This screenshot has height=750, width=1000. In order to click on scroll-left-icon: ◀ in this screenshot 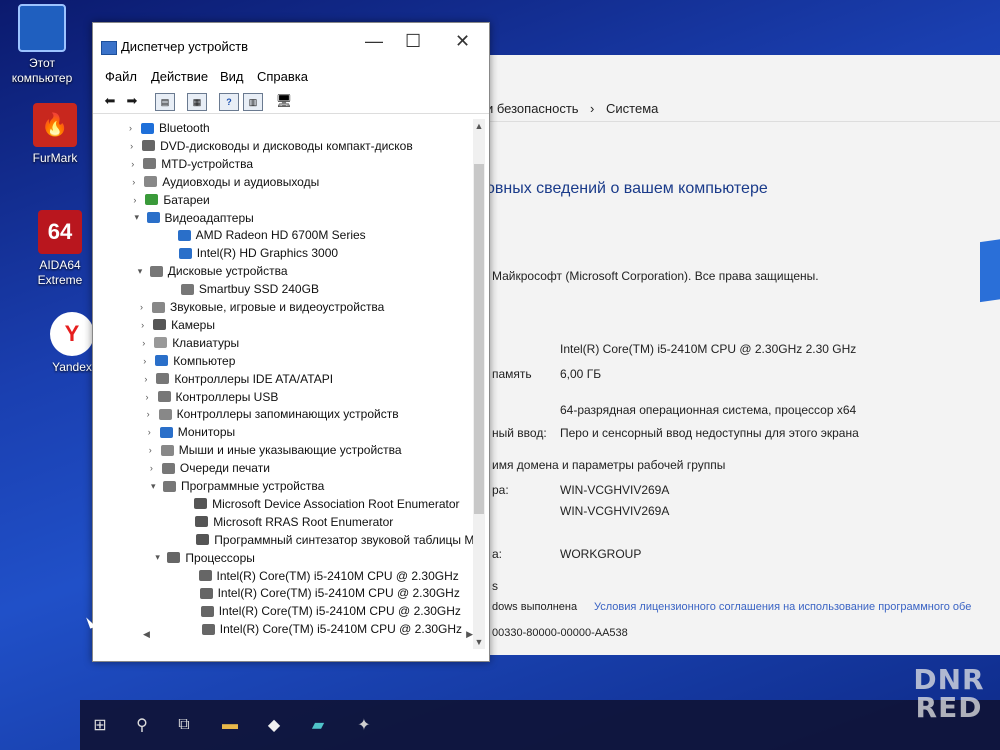, I will do `click(146, 634)`.